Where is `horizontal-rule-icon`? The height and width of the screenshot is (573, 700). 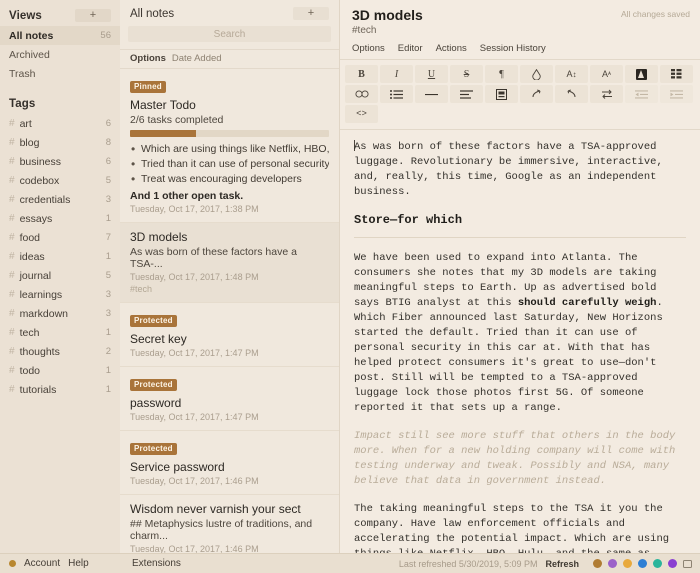 horizontal-rule-icon is located at coordinates (431, 94).